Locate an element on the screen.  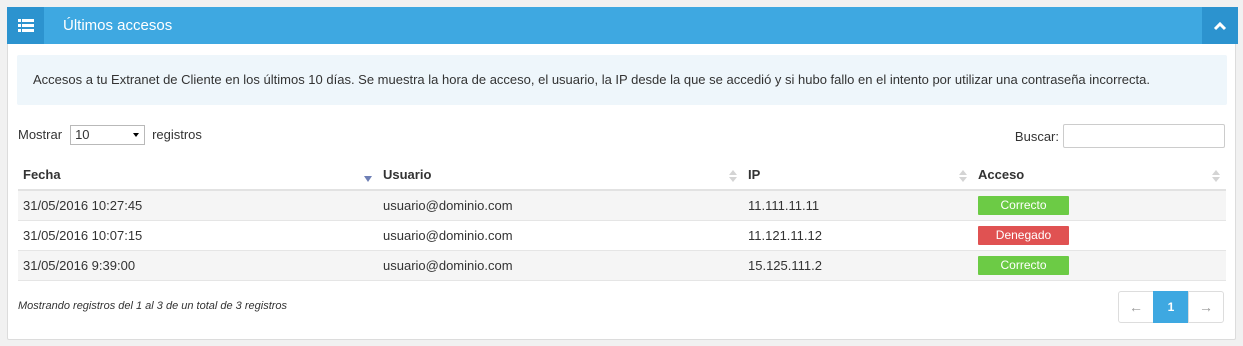
length-label-before: Mostrar is located at coordinates (40, 134).